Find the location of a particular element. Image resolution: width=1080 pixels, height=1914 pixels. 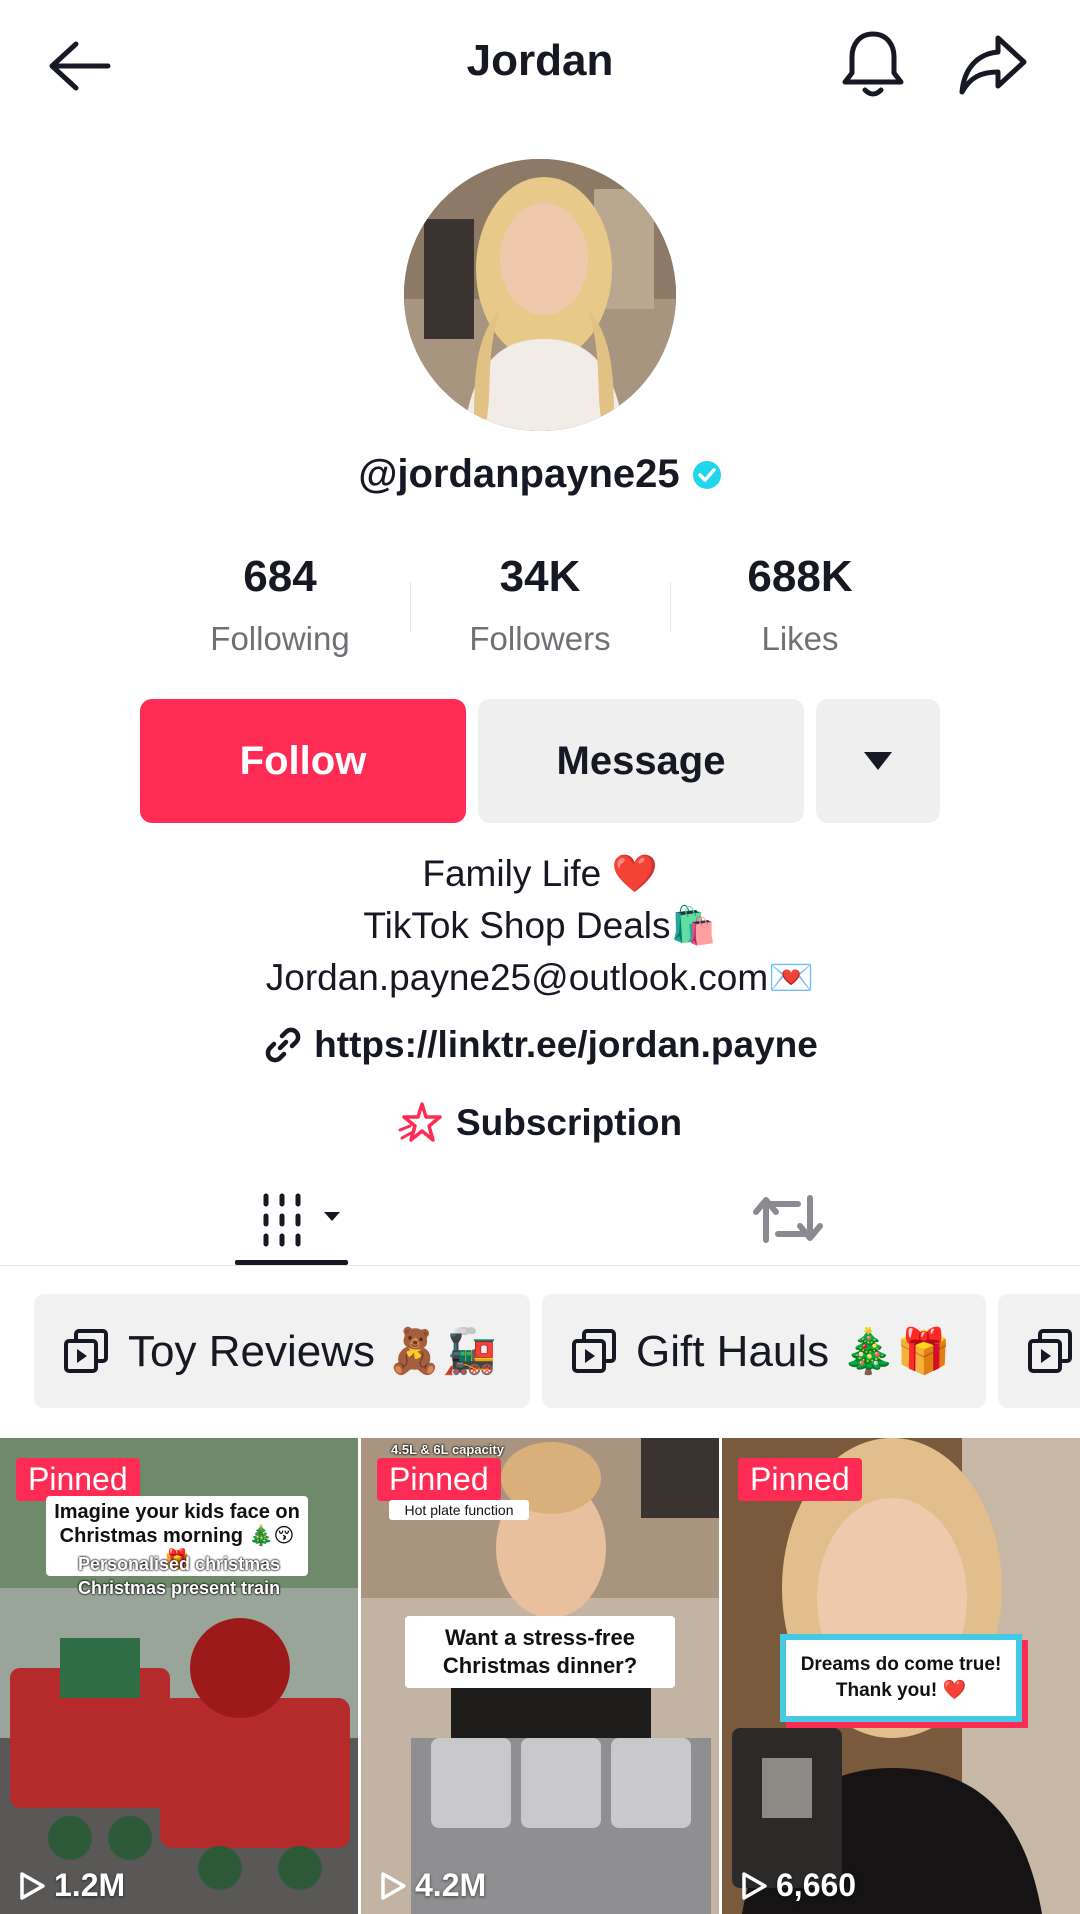

playlist-chip: Gift Hauls 🎄🎁 is located at coordinates (764, 1351).